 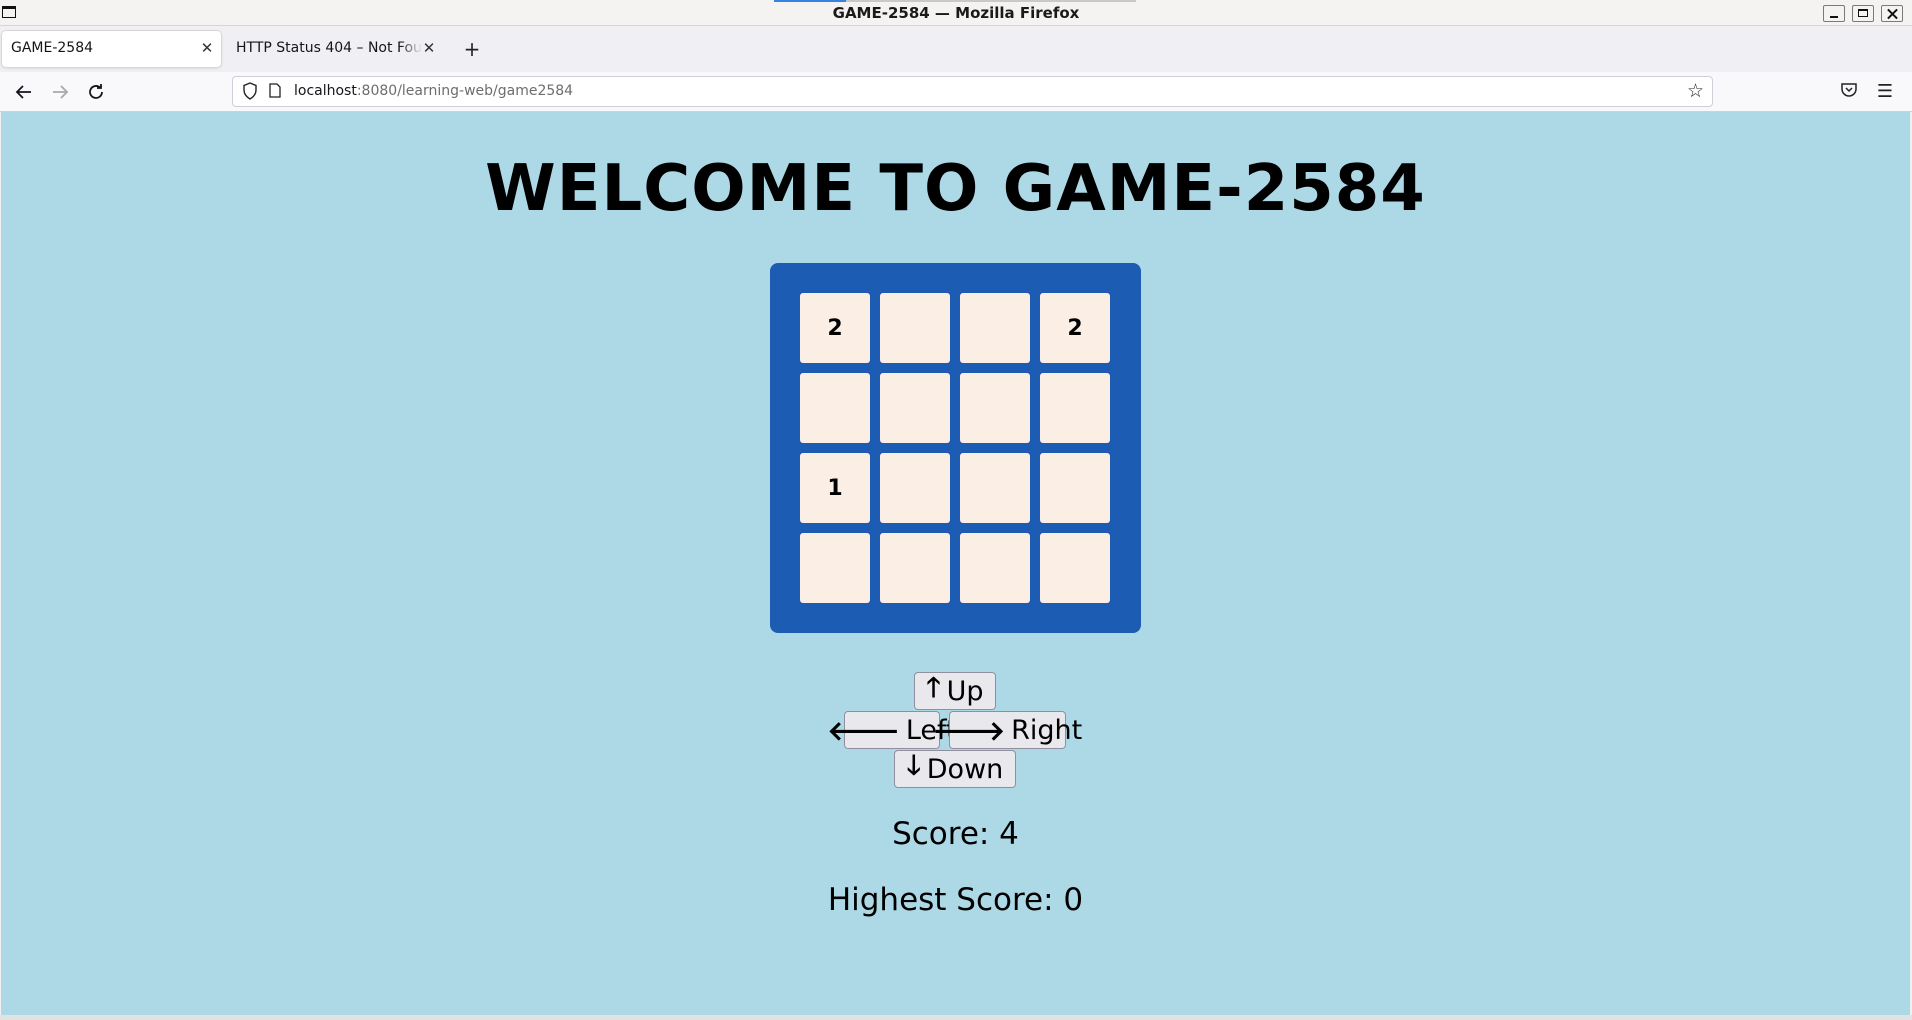 I want to click on loading-bar, so click(x=955, y=1).